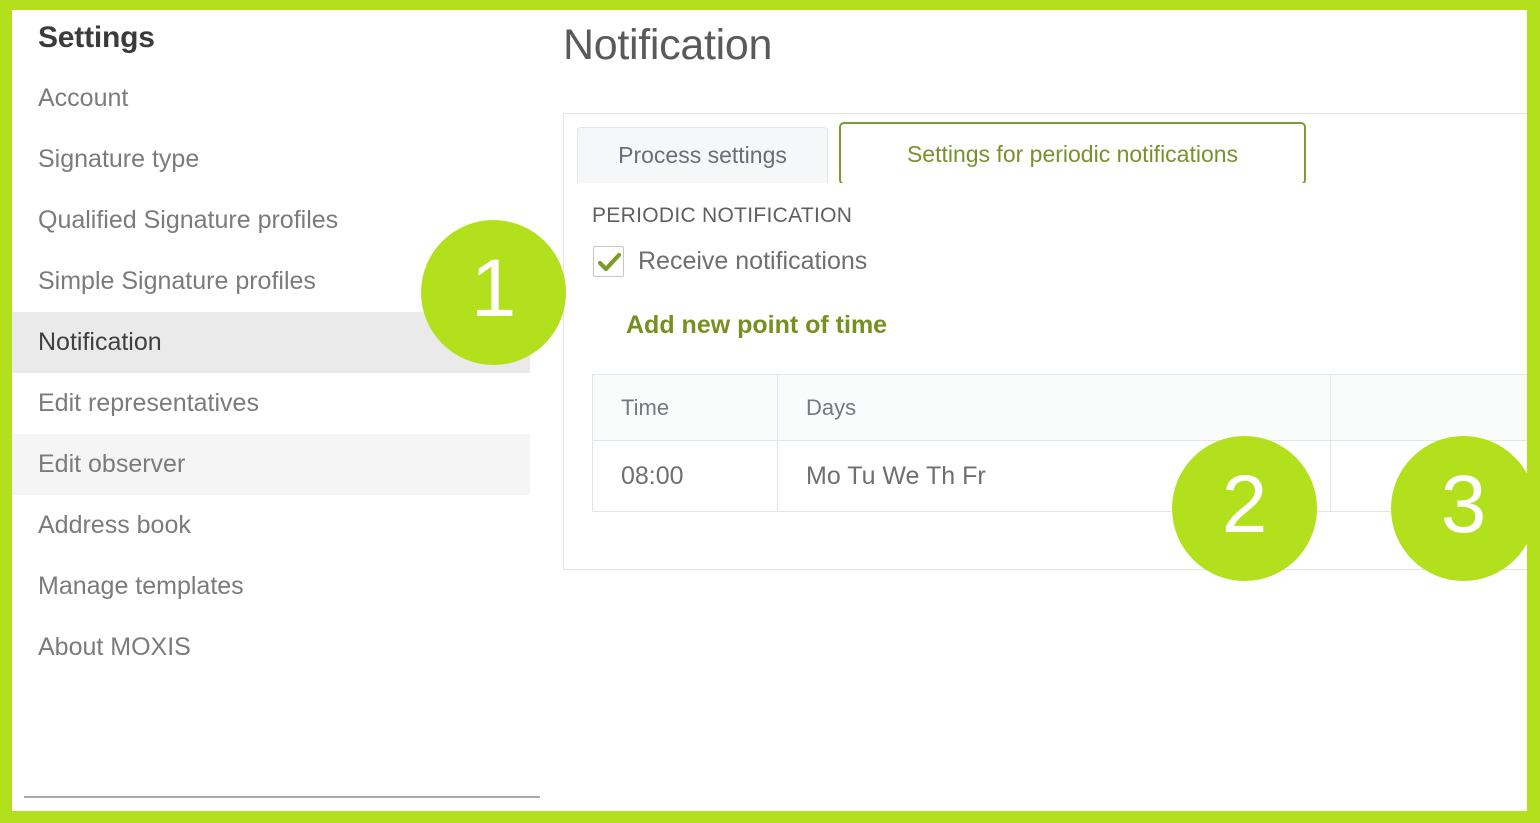 The width and height of the screenshot is (1540, 823). Describe the element at coordinates (668, 45) in the screenshot. I see `page-title: Notification` at that location.